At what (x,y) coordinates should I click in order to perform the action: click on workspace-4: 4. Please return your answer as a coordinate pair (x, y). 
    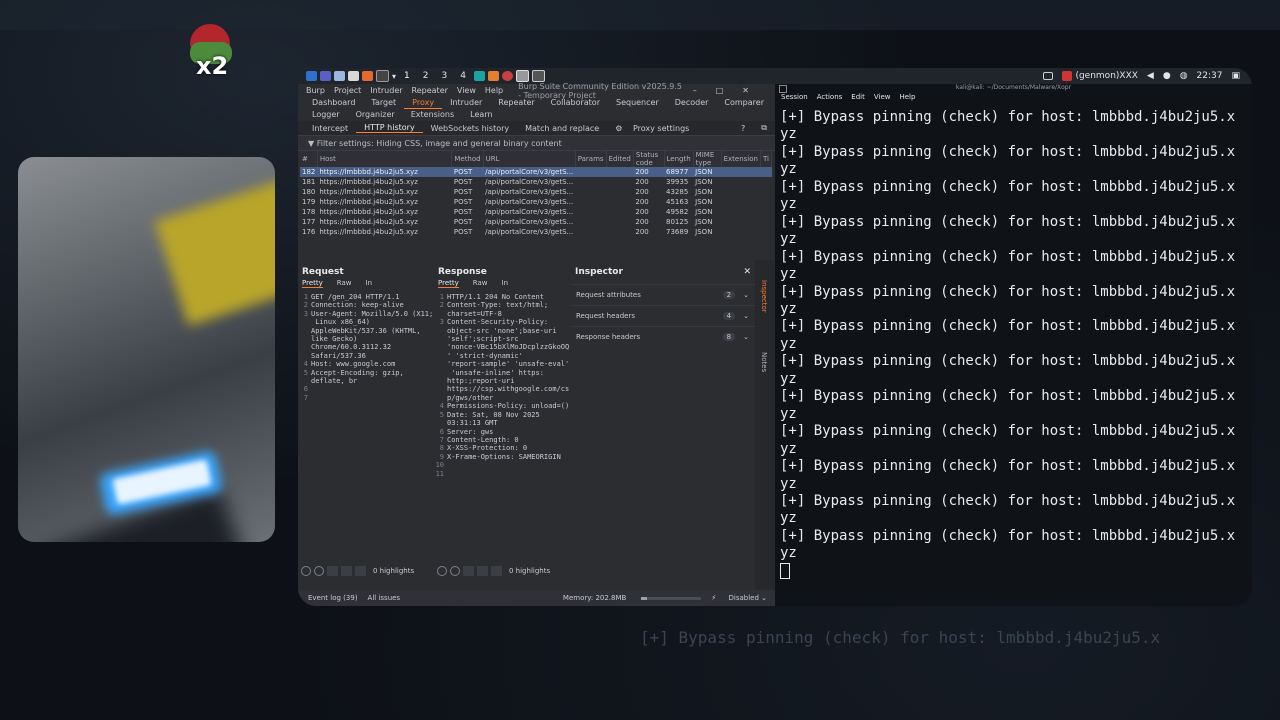
    Looking at the image, I should click on (463, 76).